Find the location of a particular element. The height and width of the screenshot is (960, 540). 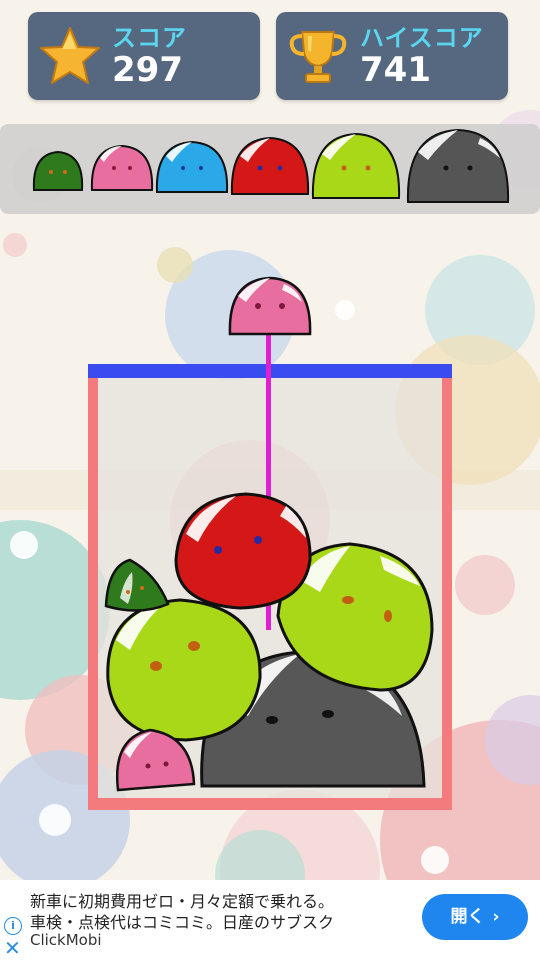

ad-brand: ClickMobi is located at coordinates (66, 940).